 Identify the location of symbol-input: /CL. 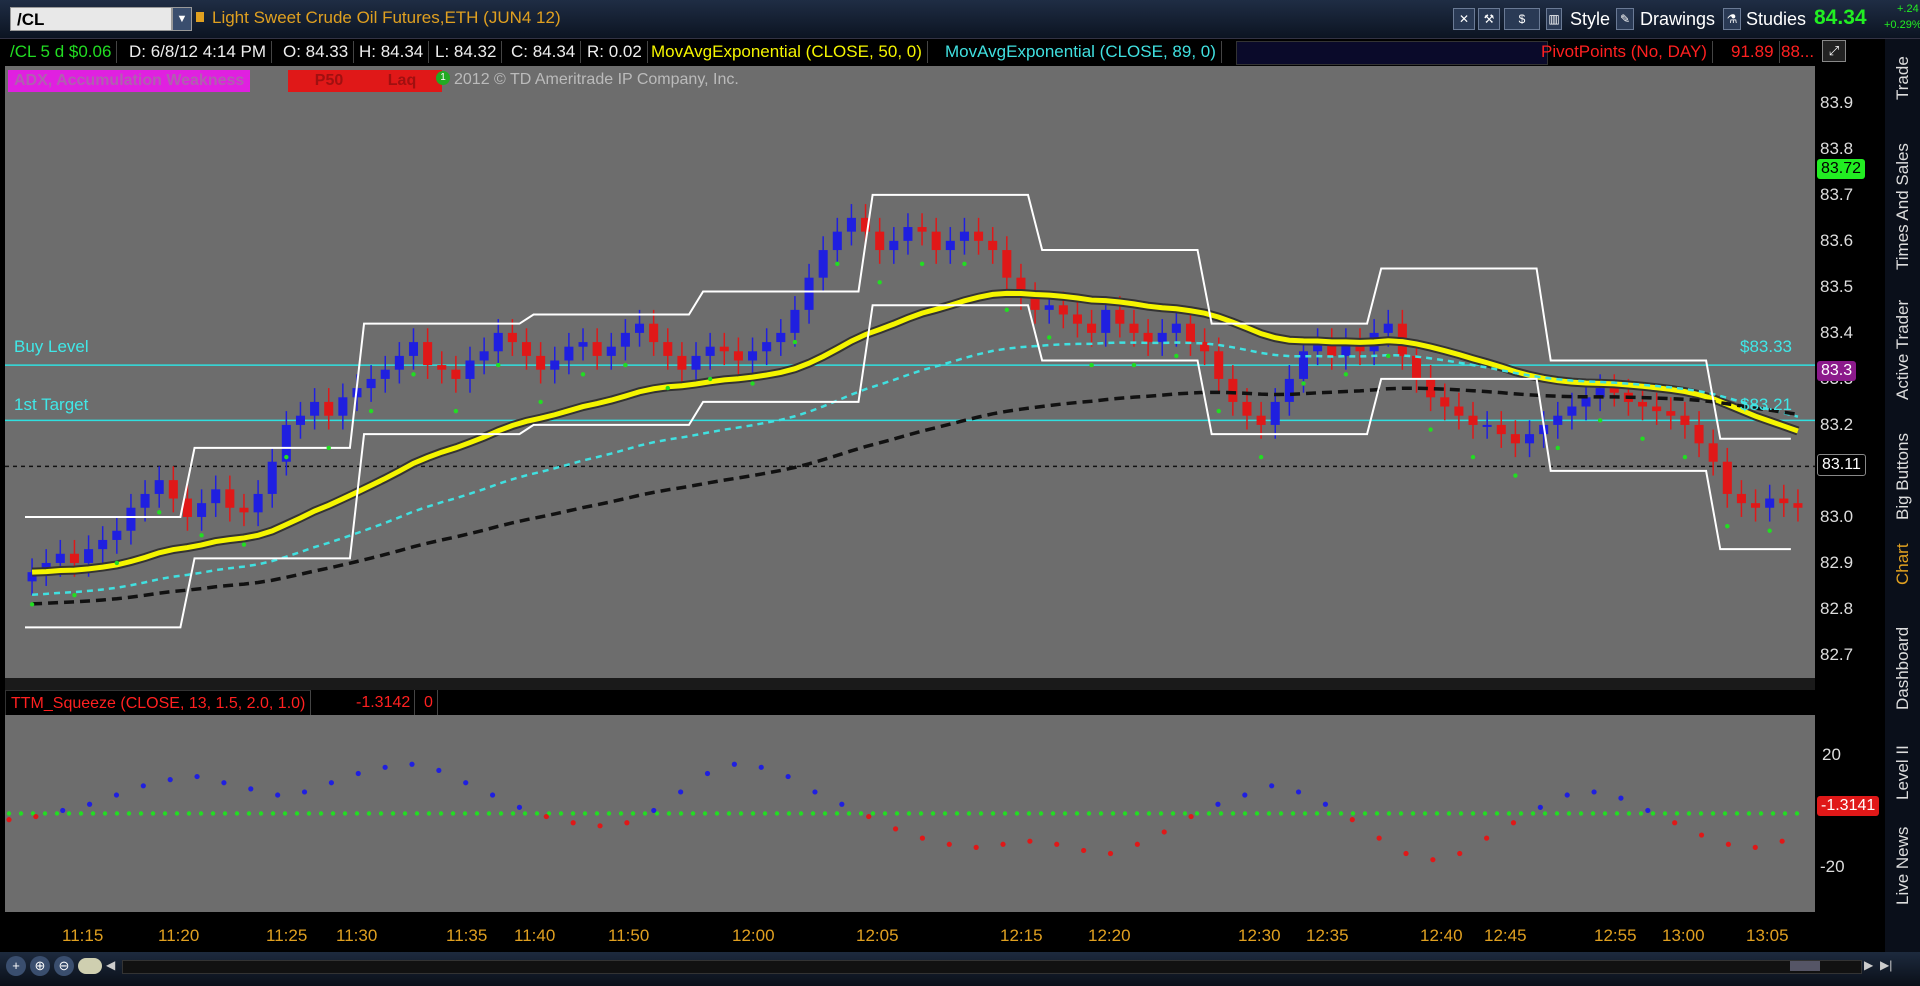
(91, 19).